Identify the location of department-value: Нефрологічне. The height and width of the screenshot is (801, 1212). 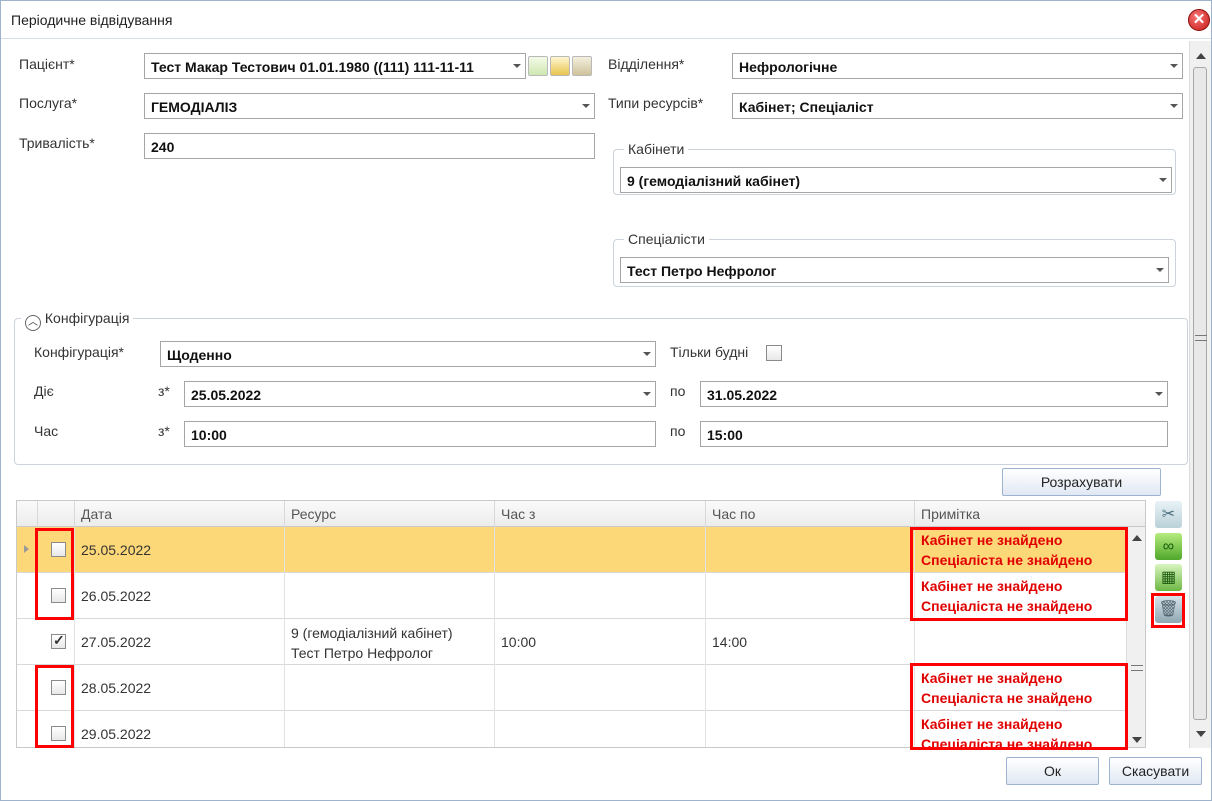
(788, 67).